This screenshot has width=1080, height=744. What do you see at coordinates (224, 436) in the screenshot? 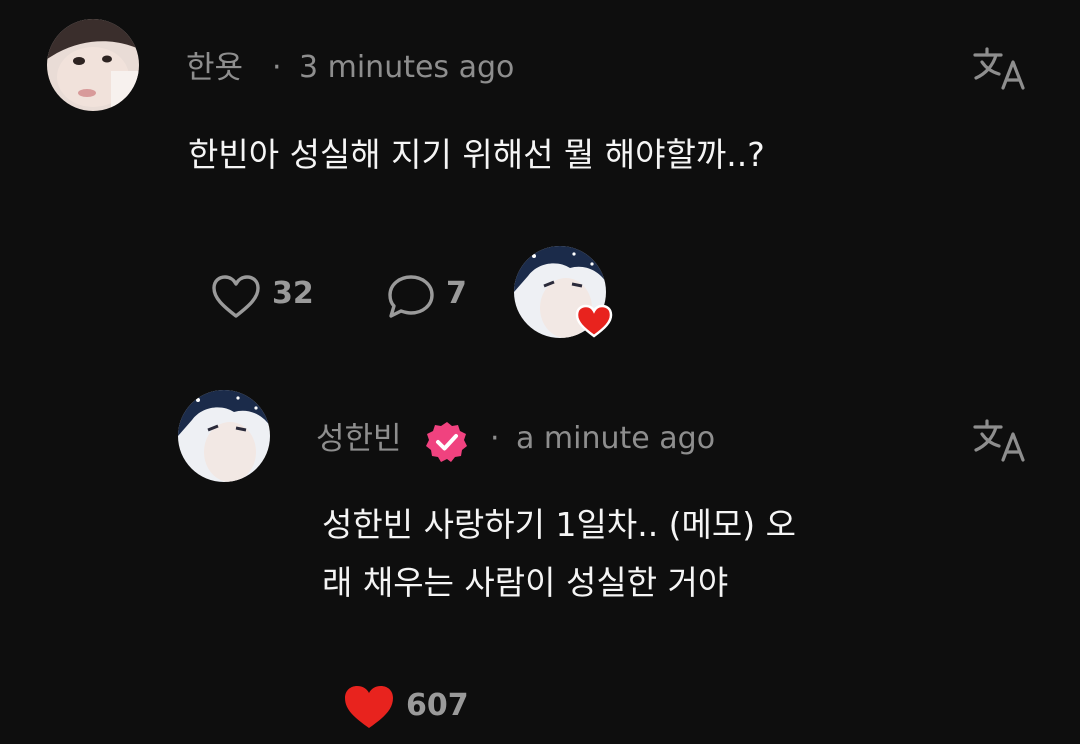
I see `reply-author-avatar` at bounding box center [224, 436].